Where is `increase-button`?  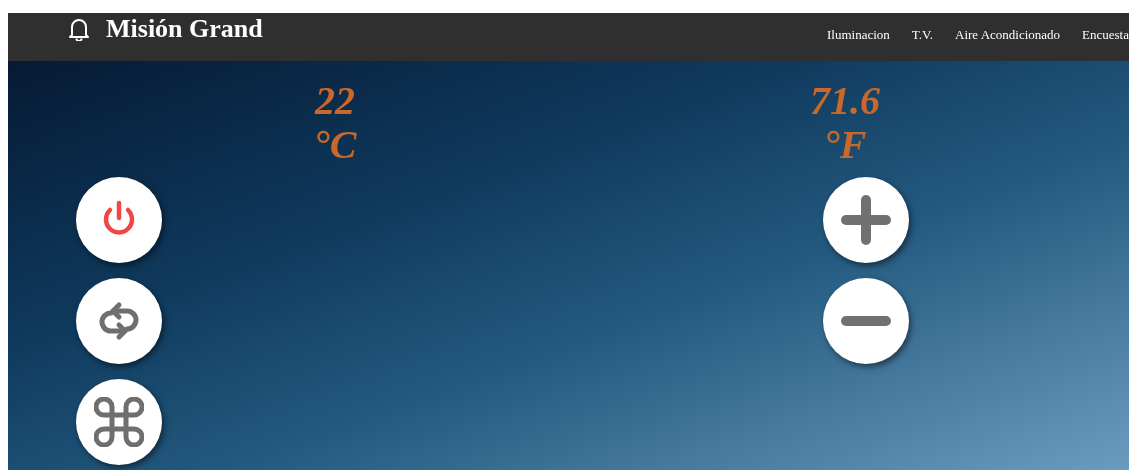
increase-button is located at coordinates (866, 220).